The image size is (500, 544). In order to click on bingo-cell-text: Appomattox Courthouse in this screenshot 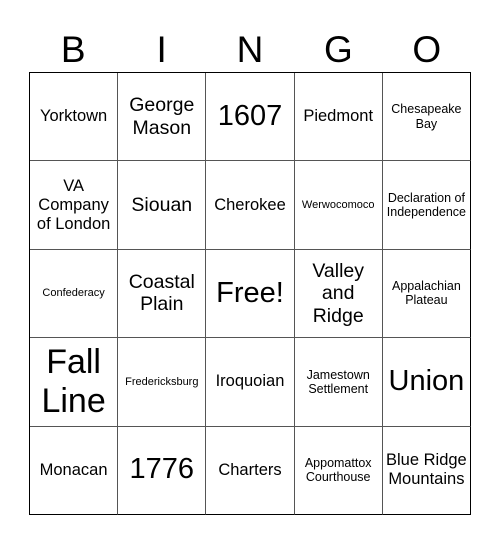, I will do `click(338, 470)`.